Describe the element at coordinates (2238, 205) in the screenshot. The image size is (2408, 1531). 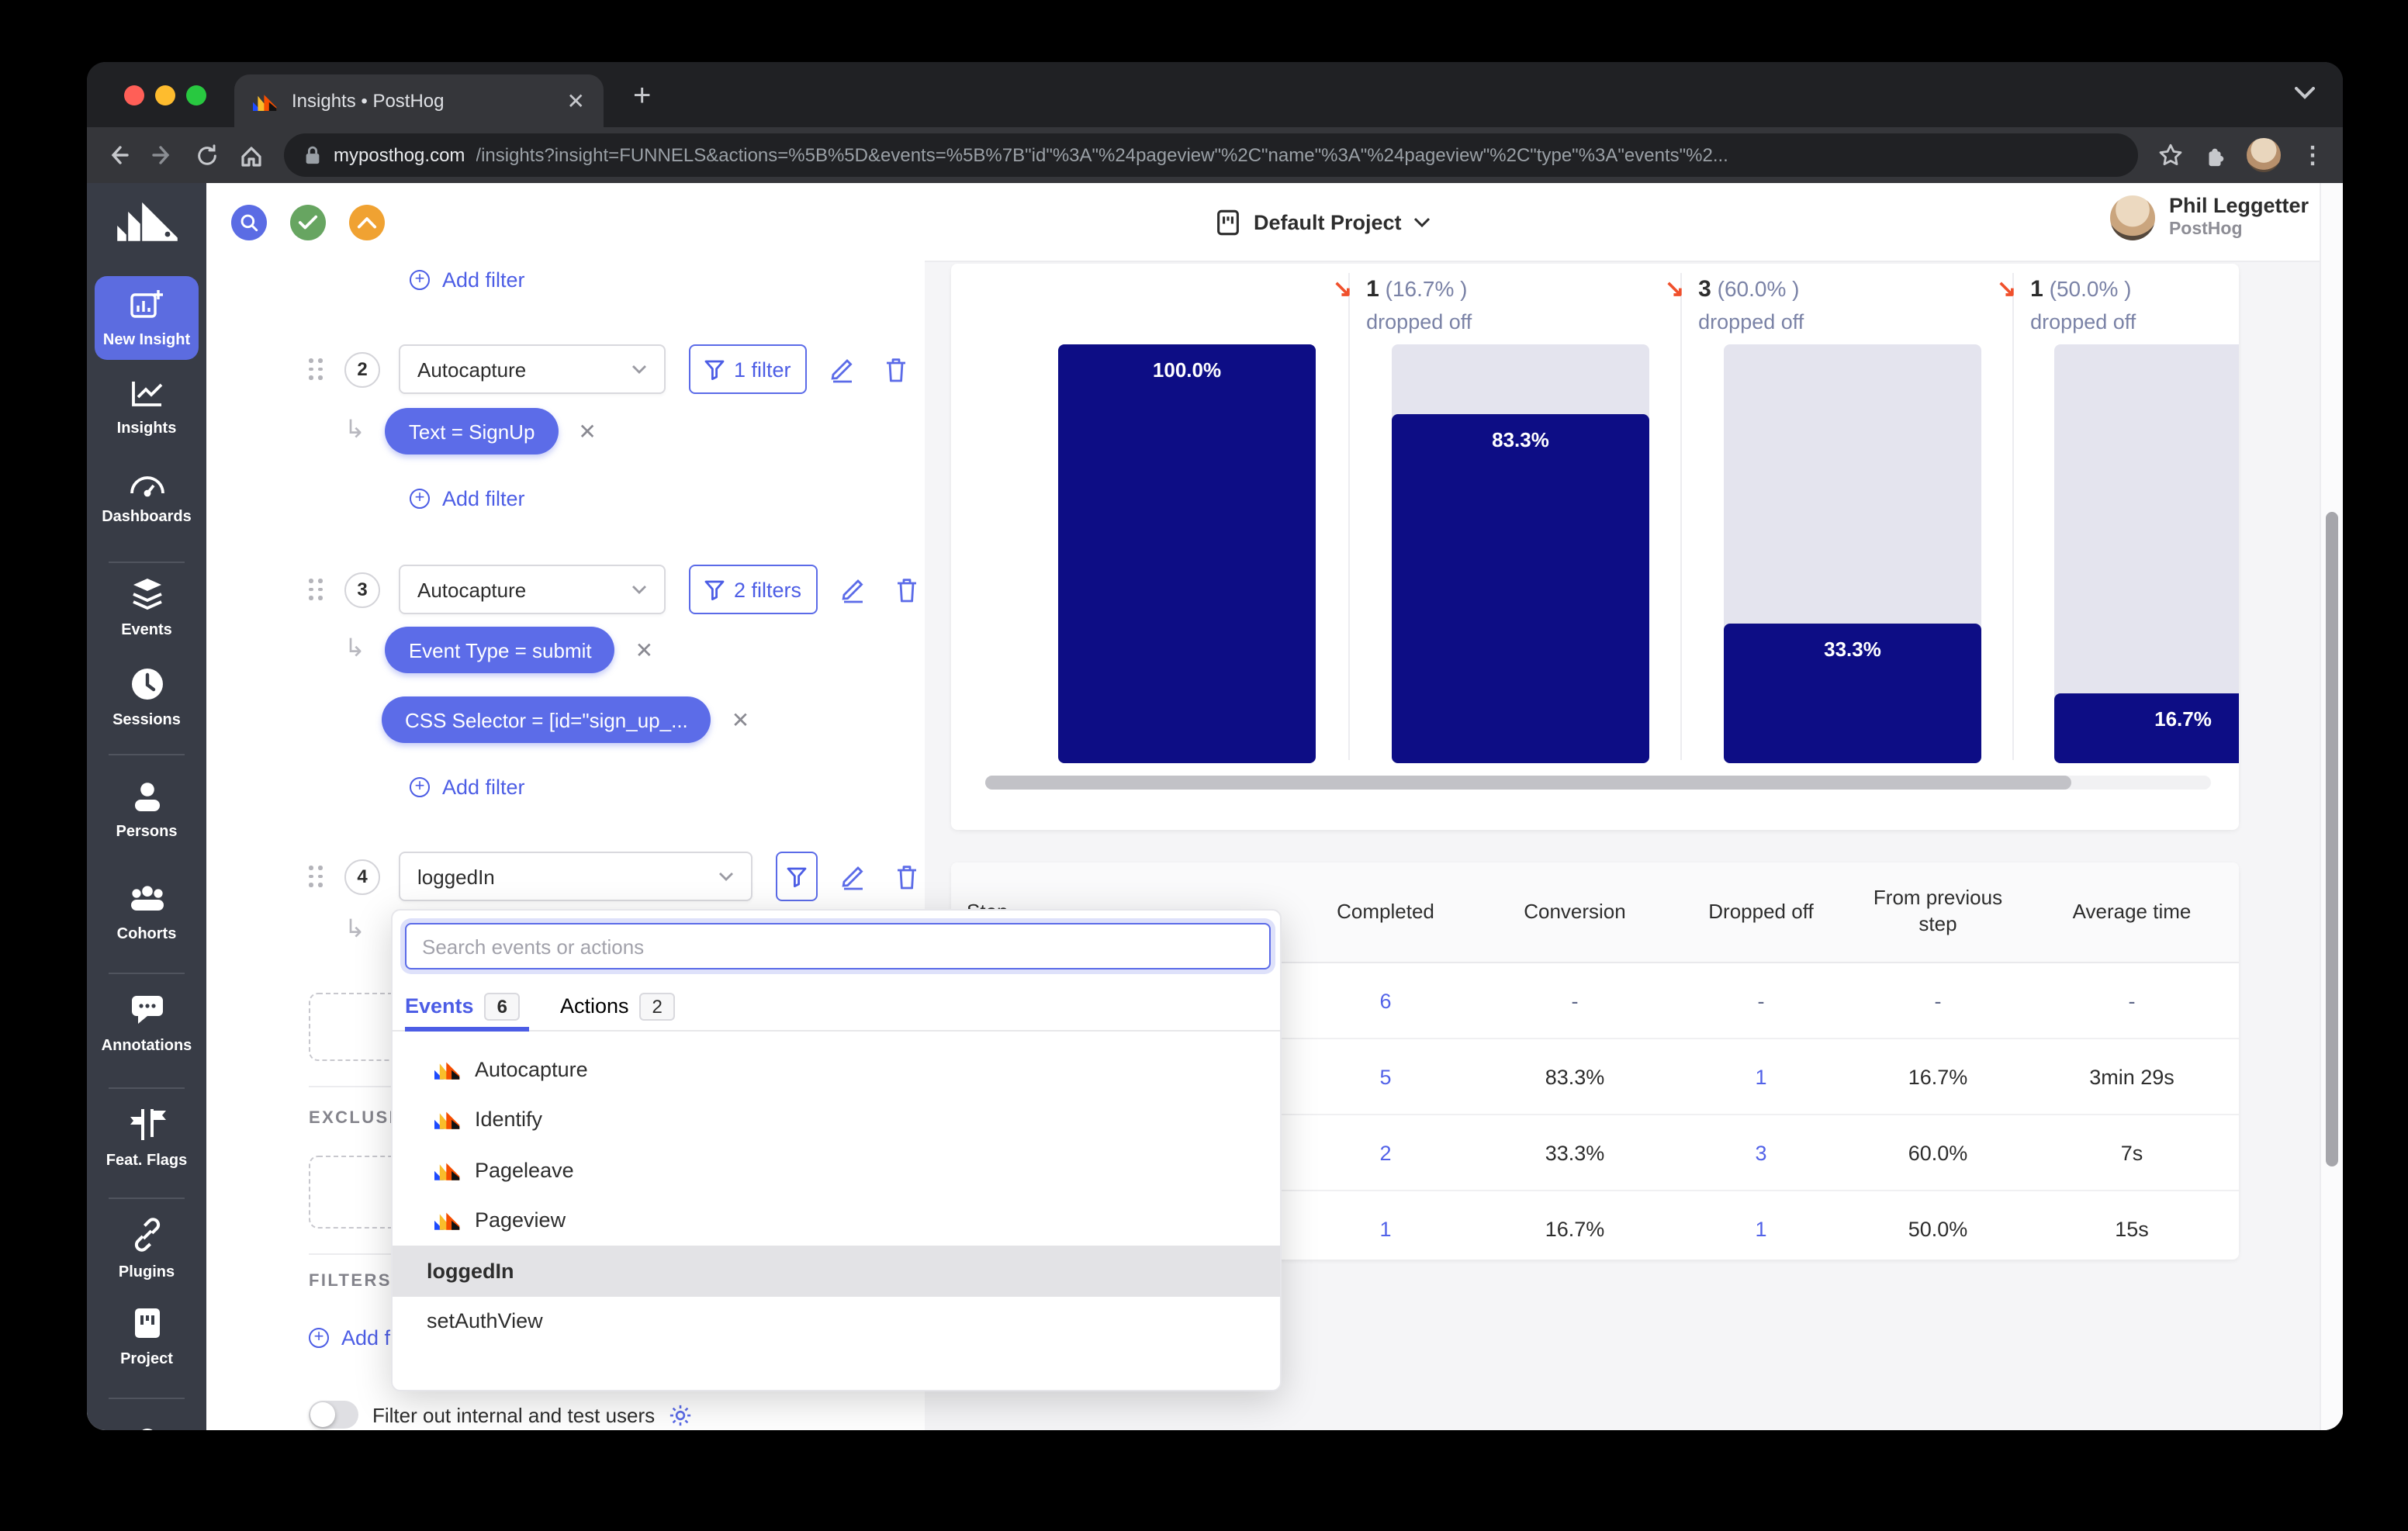
I see `user-name: Phil Leggetter` at that location.